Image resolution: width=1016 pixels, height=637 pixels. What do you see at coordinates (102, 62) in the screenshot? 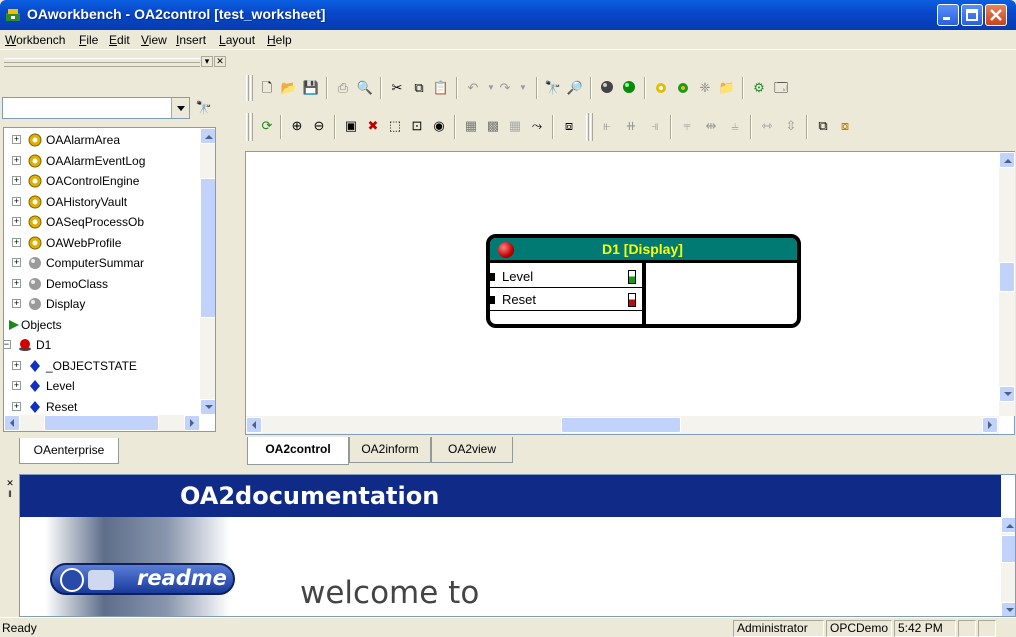
I see `left-dock-grip` at bounding box center [102, 62].